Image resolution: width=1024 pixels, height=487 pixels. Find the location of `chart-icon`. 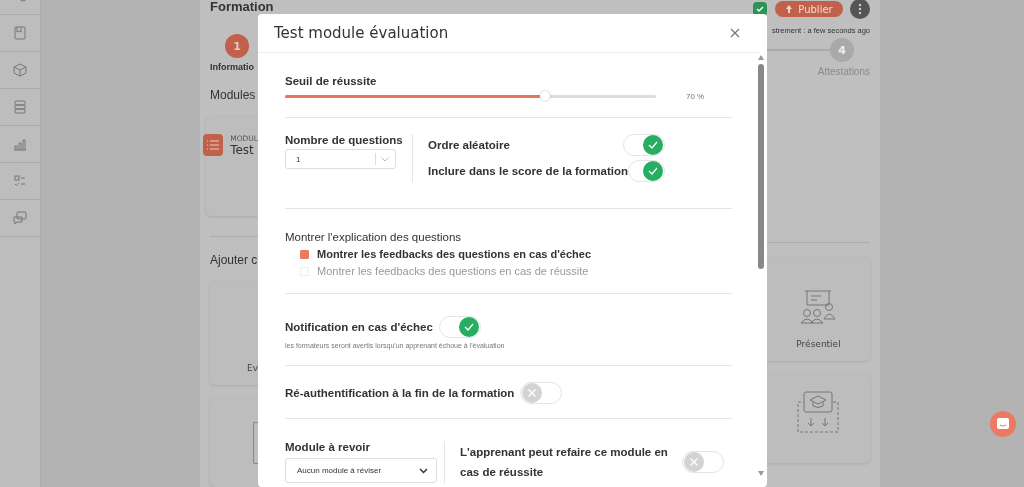

chart-icon is located at coordinates (20, 144).